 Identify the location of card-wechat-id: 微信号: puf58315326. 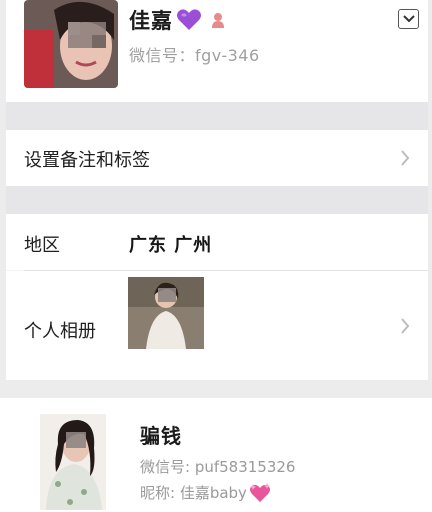
(218, 467).